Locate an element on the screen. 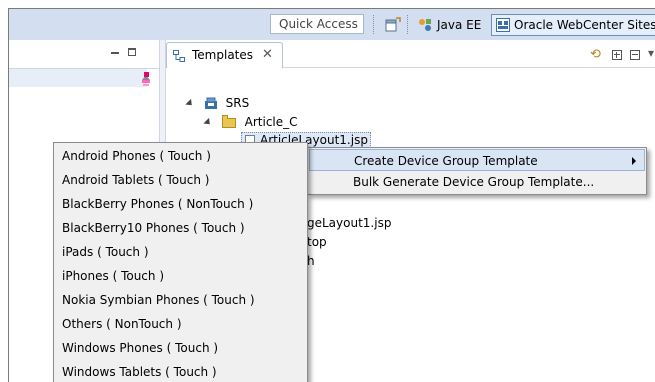 Image resolution: width=655 pixels, height=382 pixels. left-view-header is located at coordinates (84, 54).